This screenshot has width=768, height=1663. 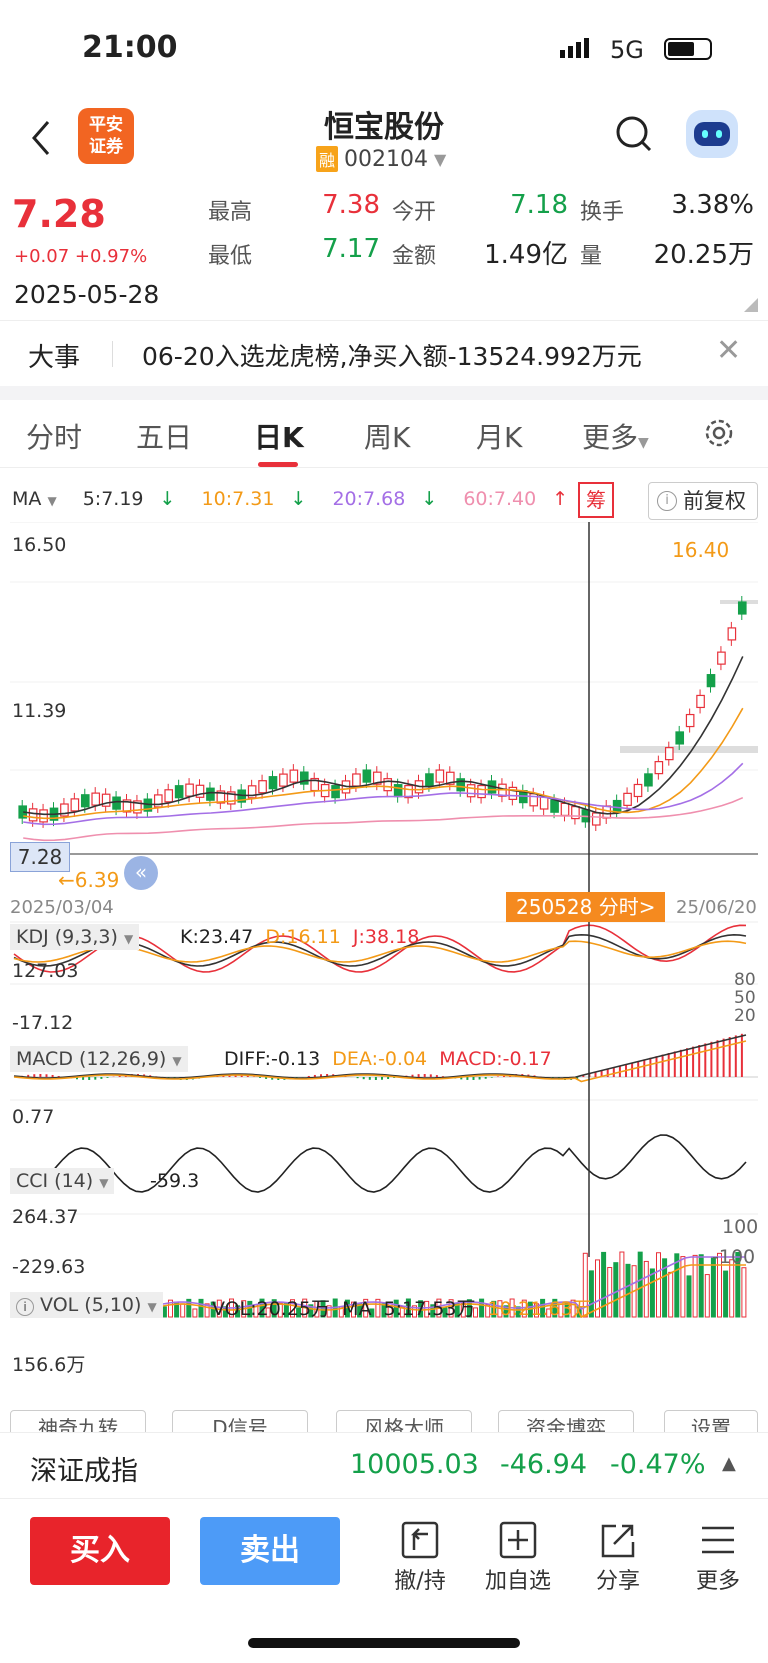 What do you see at coordinates (141, 873) in the screenshot?
I see `scroll-left-icon: «` at bounding box center [141, 873].